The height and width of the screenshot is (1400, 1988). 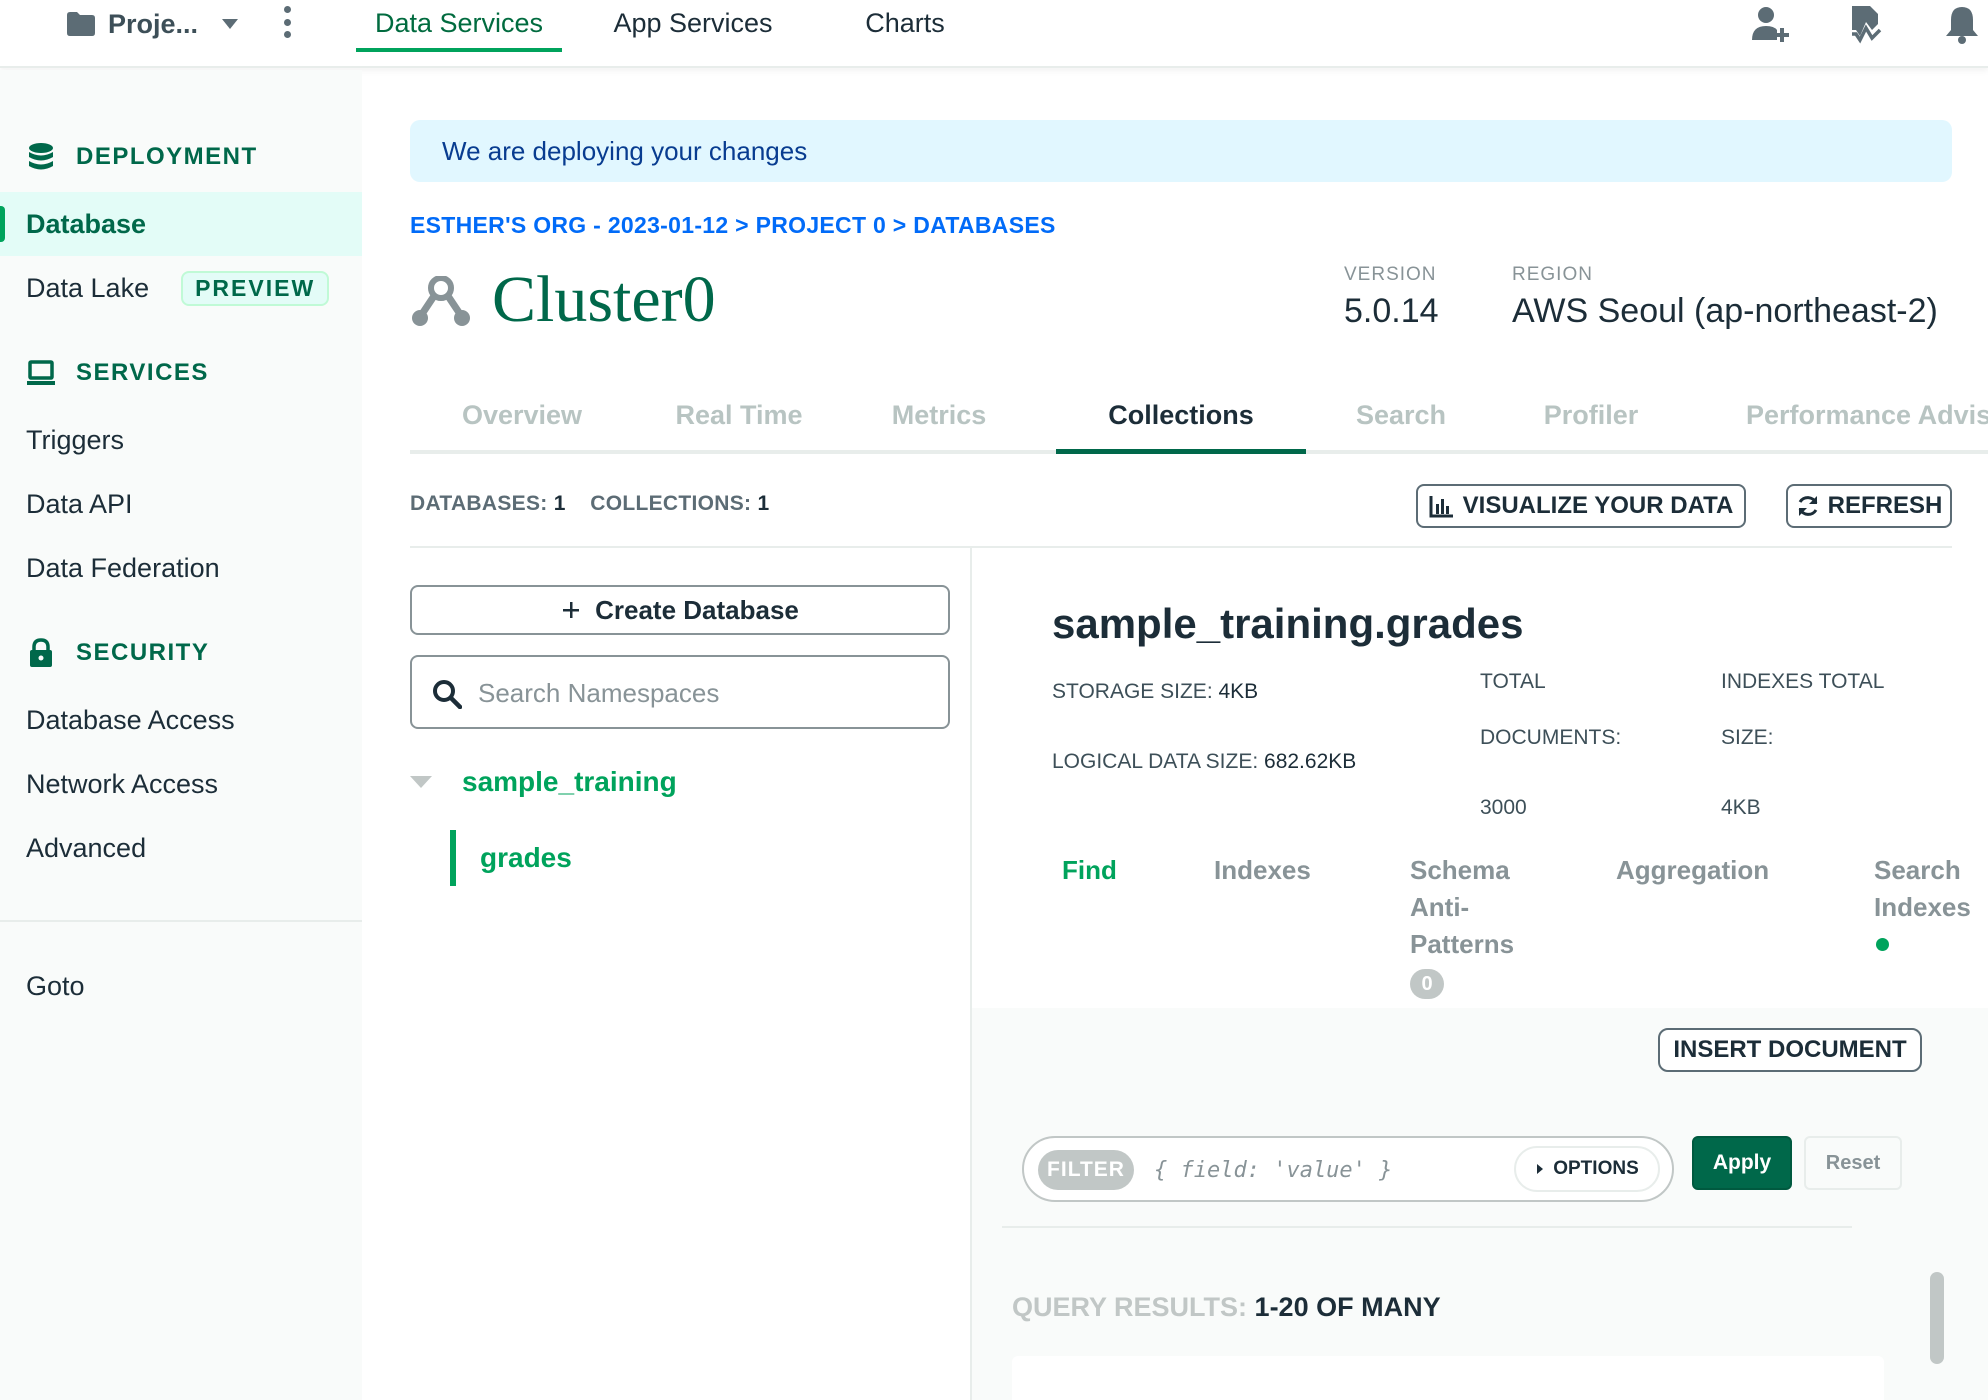 What do you see at coordinates (41, 652) in the screenshot?
I see `lock-icon` at bounding box center [41, 652].